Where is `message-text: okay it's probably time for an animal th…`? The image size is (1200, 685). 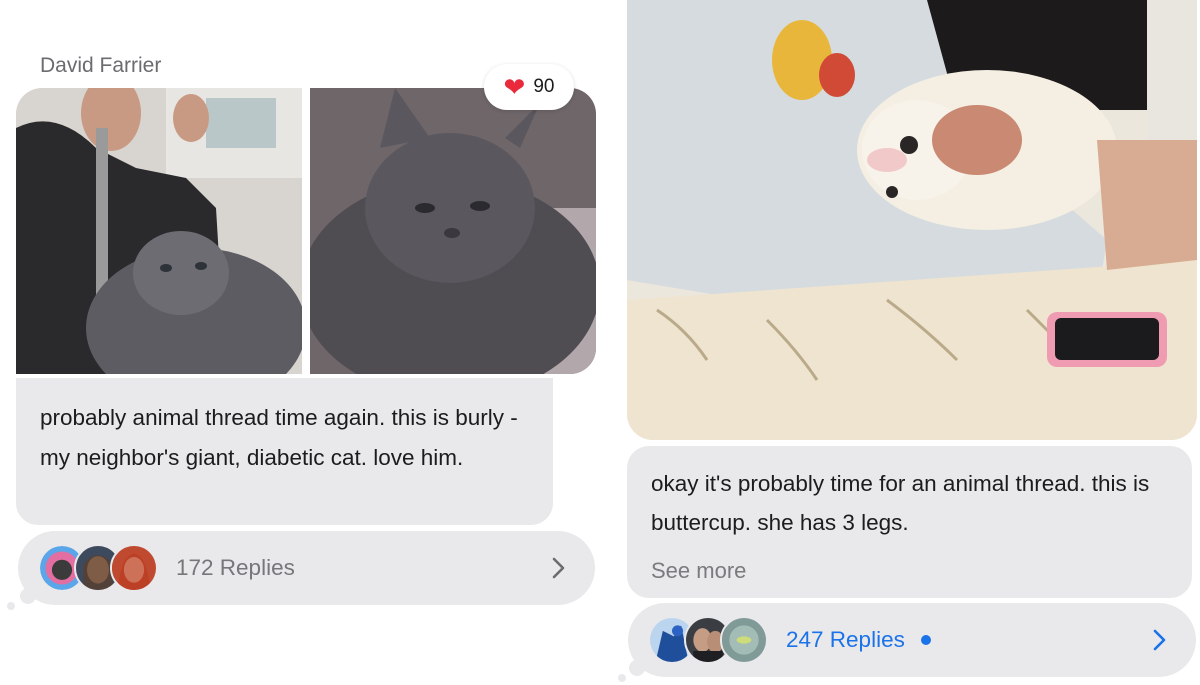
message-text: okay it's probably time for an animal th… is located at coordinates (900, 503).